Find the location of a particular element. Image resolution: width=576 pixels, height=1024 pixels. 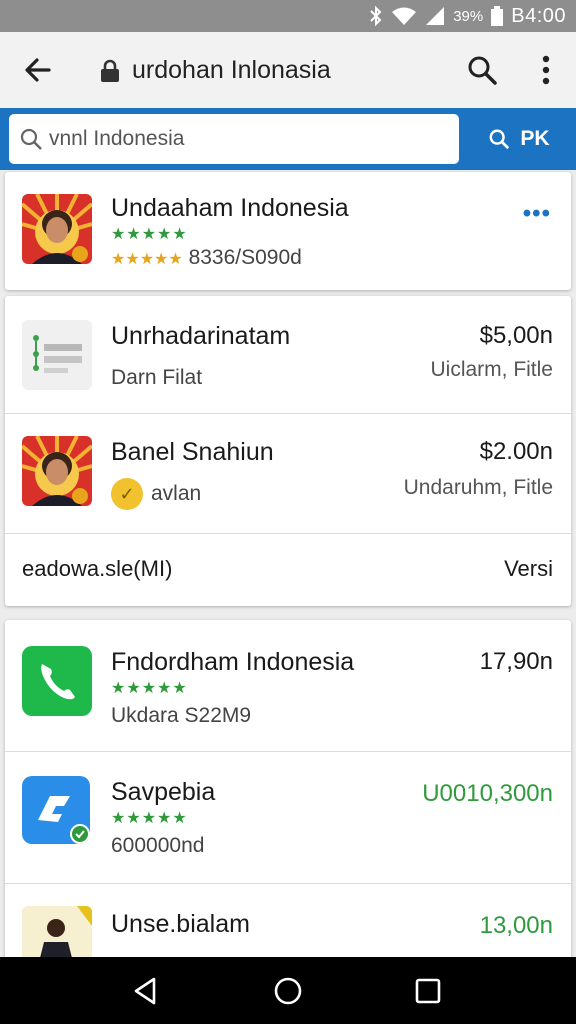

list-item: Savpebia ★★★★★ 600000nd U0010,300n is located at coordinates (288, 818).